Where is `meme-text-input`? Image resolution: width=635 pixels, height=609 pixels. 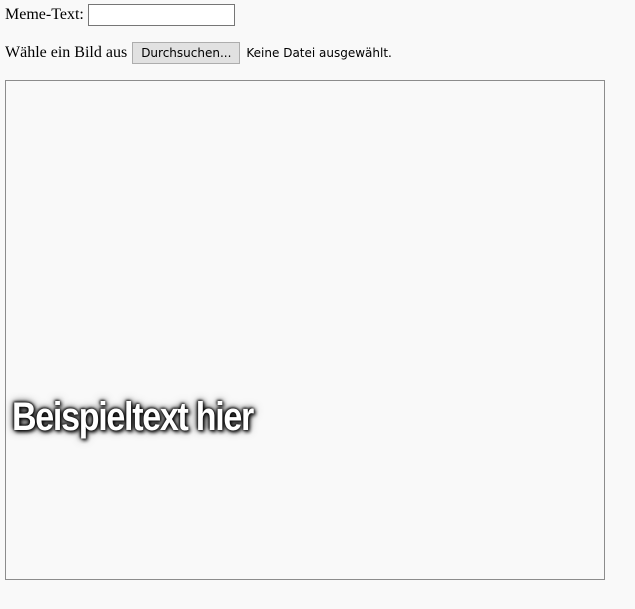 meme-text-input is located at coordinates (161, 15).